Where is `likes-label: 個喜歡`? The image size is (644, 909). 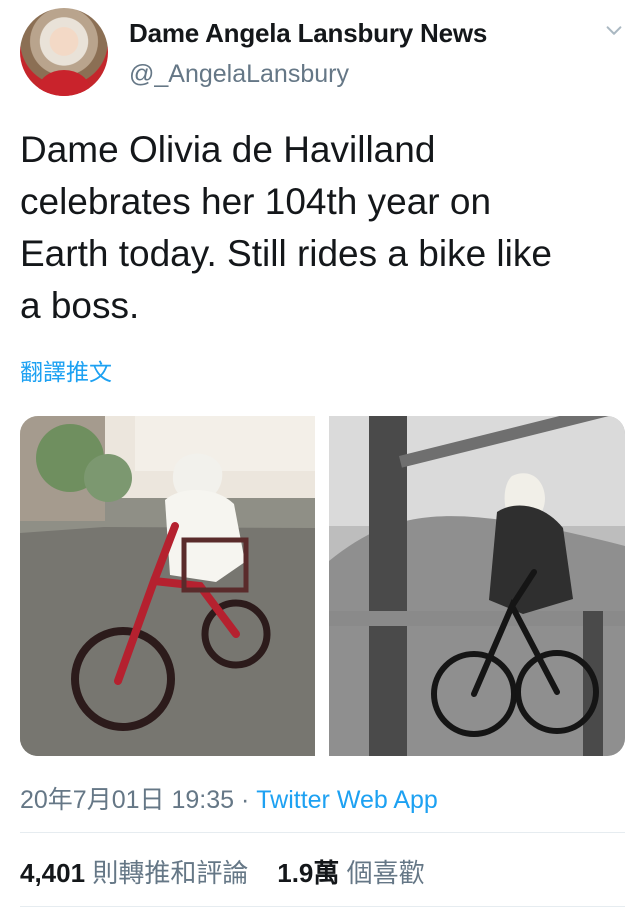
likes-label: 個喜歡 is located at coordinates (385, 873).